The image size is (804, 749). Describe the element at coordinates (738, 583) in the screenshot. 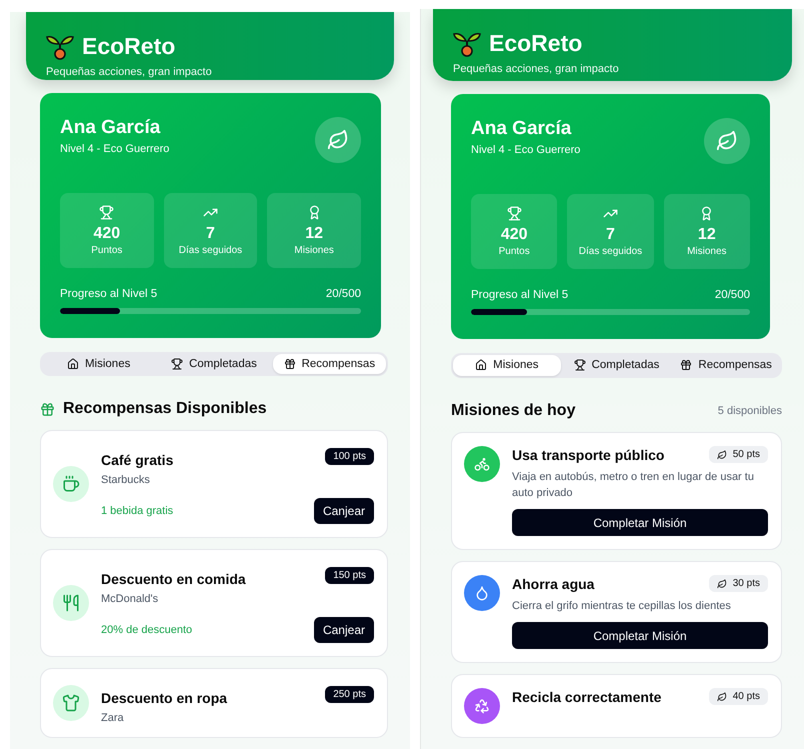

I see `points-badge: 30 pts` at that location.